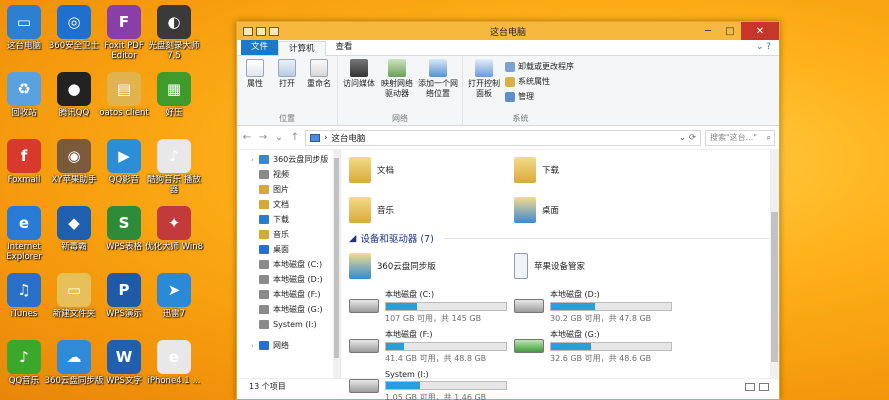 The width and height of the screenshot is (889, 400). What do you see at coordinates (730, 31) in the screenshot?
I see `maximize-button: □` at bounding box center [730, 31].